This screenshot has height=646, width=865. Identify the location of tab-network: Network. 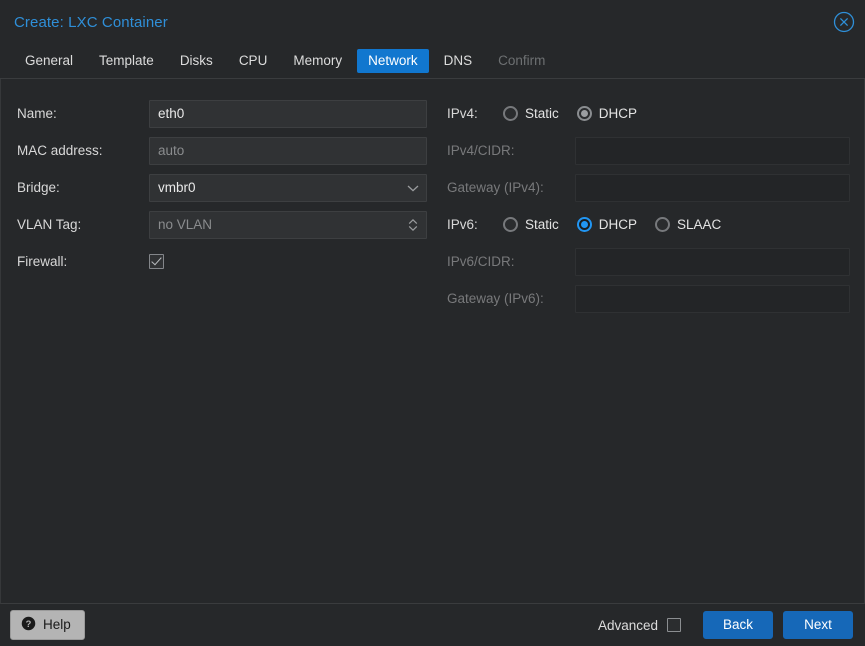
(393, 61).